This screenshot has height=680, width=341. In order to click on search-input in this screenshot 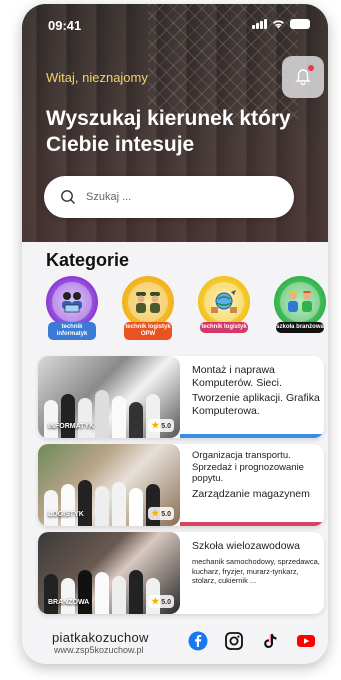, I will do `click(176, 197)`.